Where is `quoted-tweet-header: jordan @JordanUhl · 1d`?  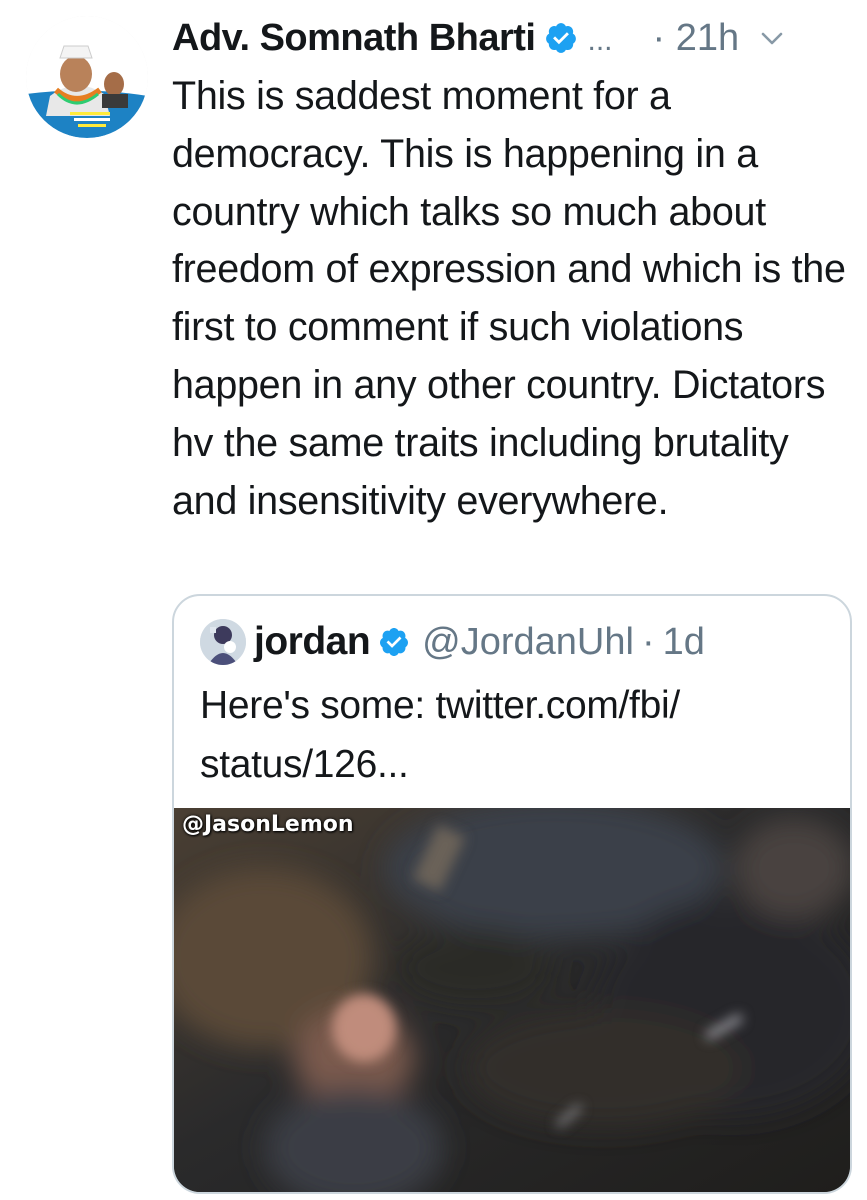 quoted-tweet-header: jordan @JordanUhl · 1d is located at coordinates (452, 642).